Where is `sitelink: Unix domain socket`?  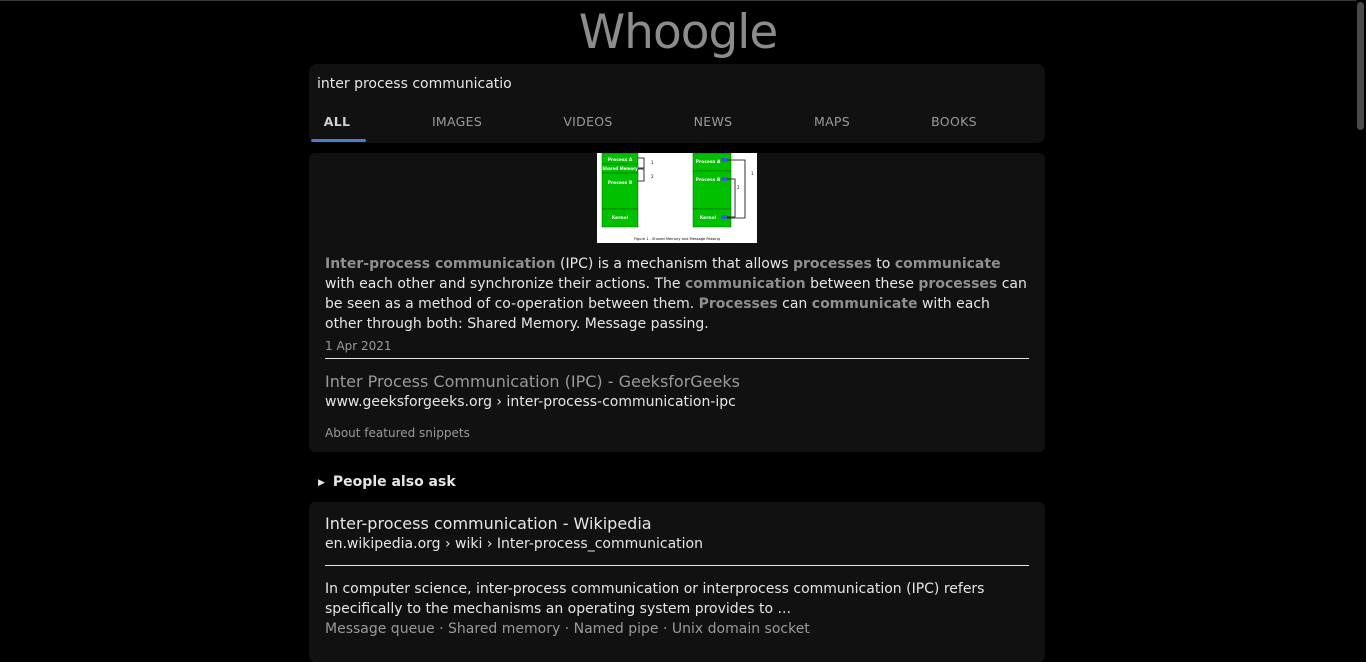 sitelink: Unix domain socket is located at coordinates (741, 629).